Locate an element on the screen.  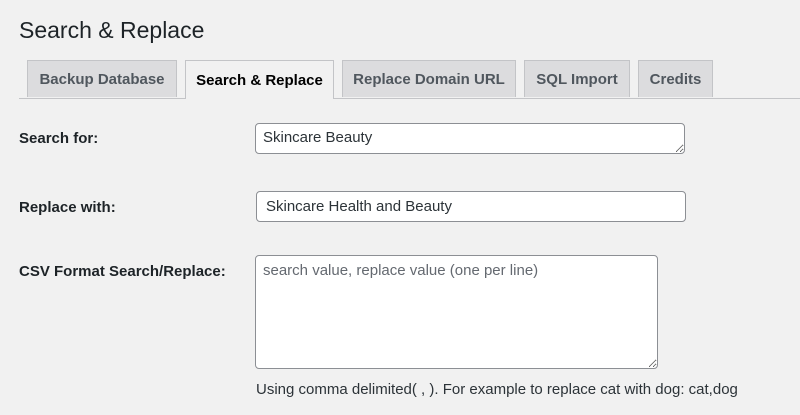
tab-replace-domain-url: Replace Domain URL is located at coordinates (429, 78).